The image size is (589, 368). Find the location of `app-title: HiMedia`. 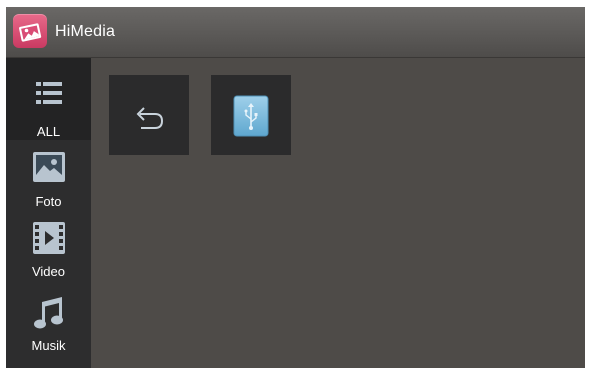

app-title: HiMedia is located at coordinates (85, 31).